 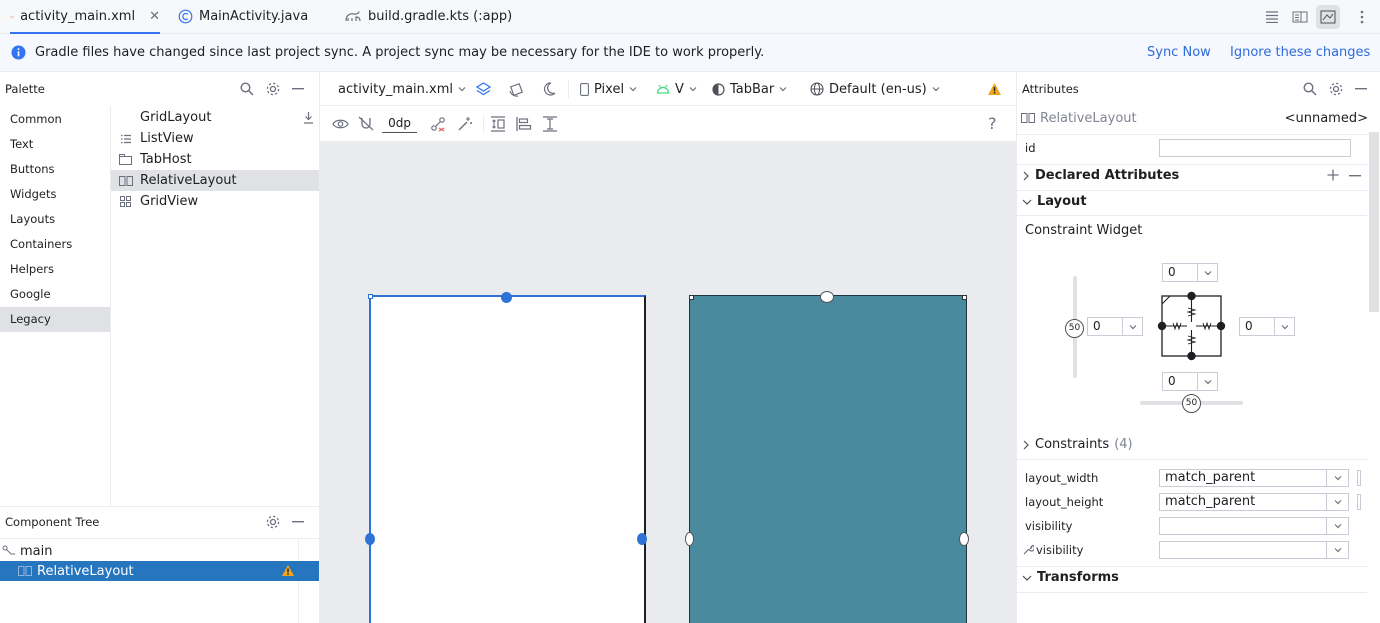 I want to click on device-dropdown: Pixel, so click(x=608, y=89).